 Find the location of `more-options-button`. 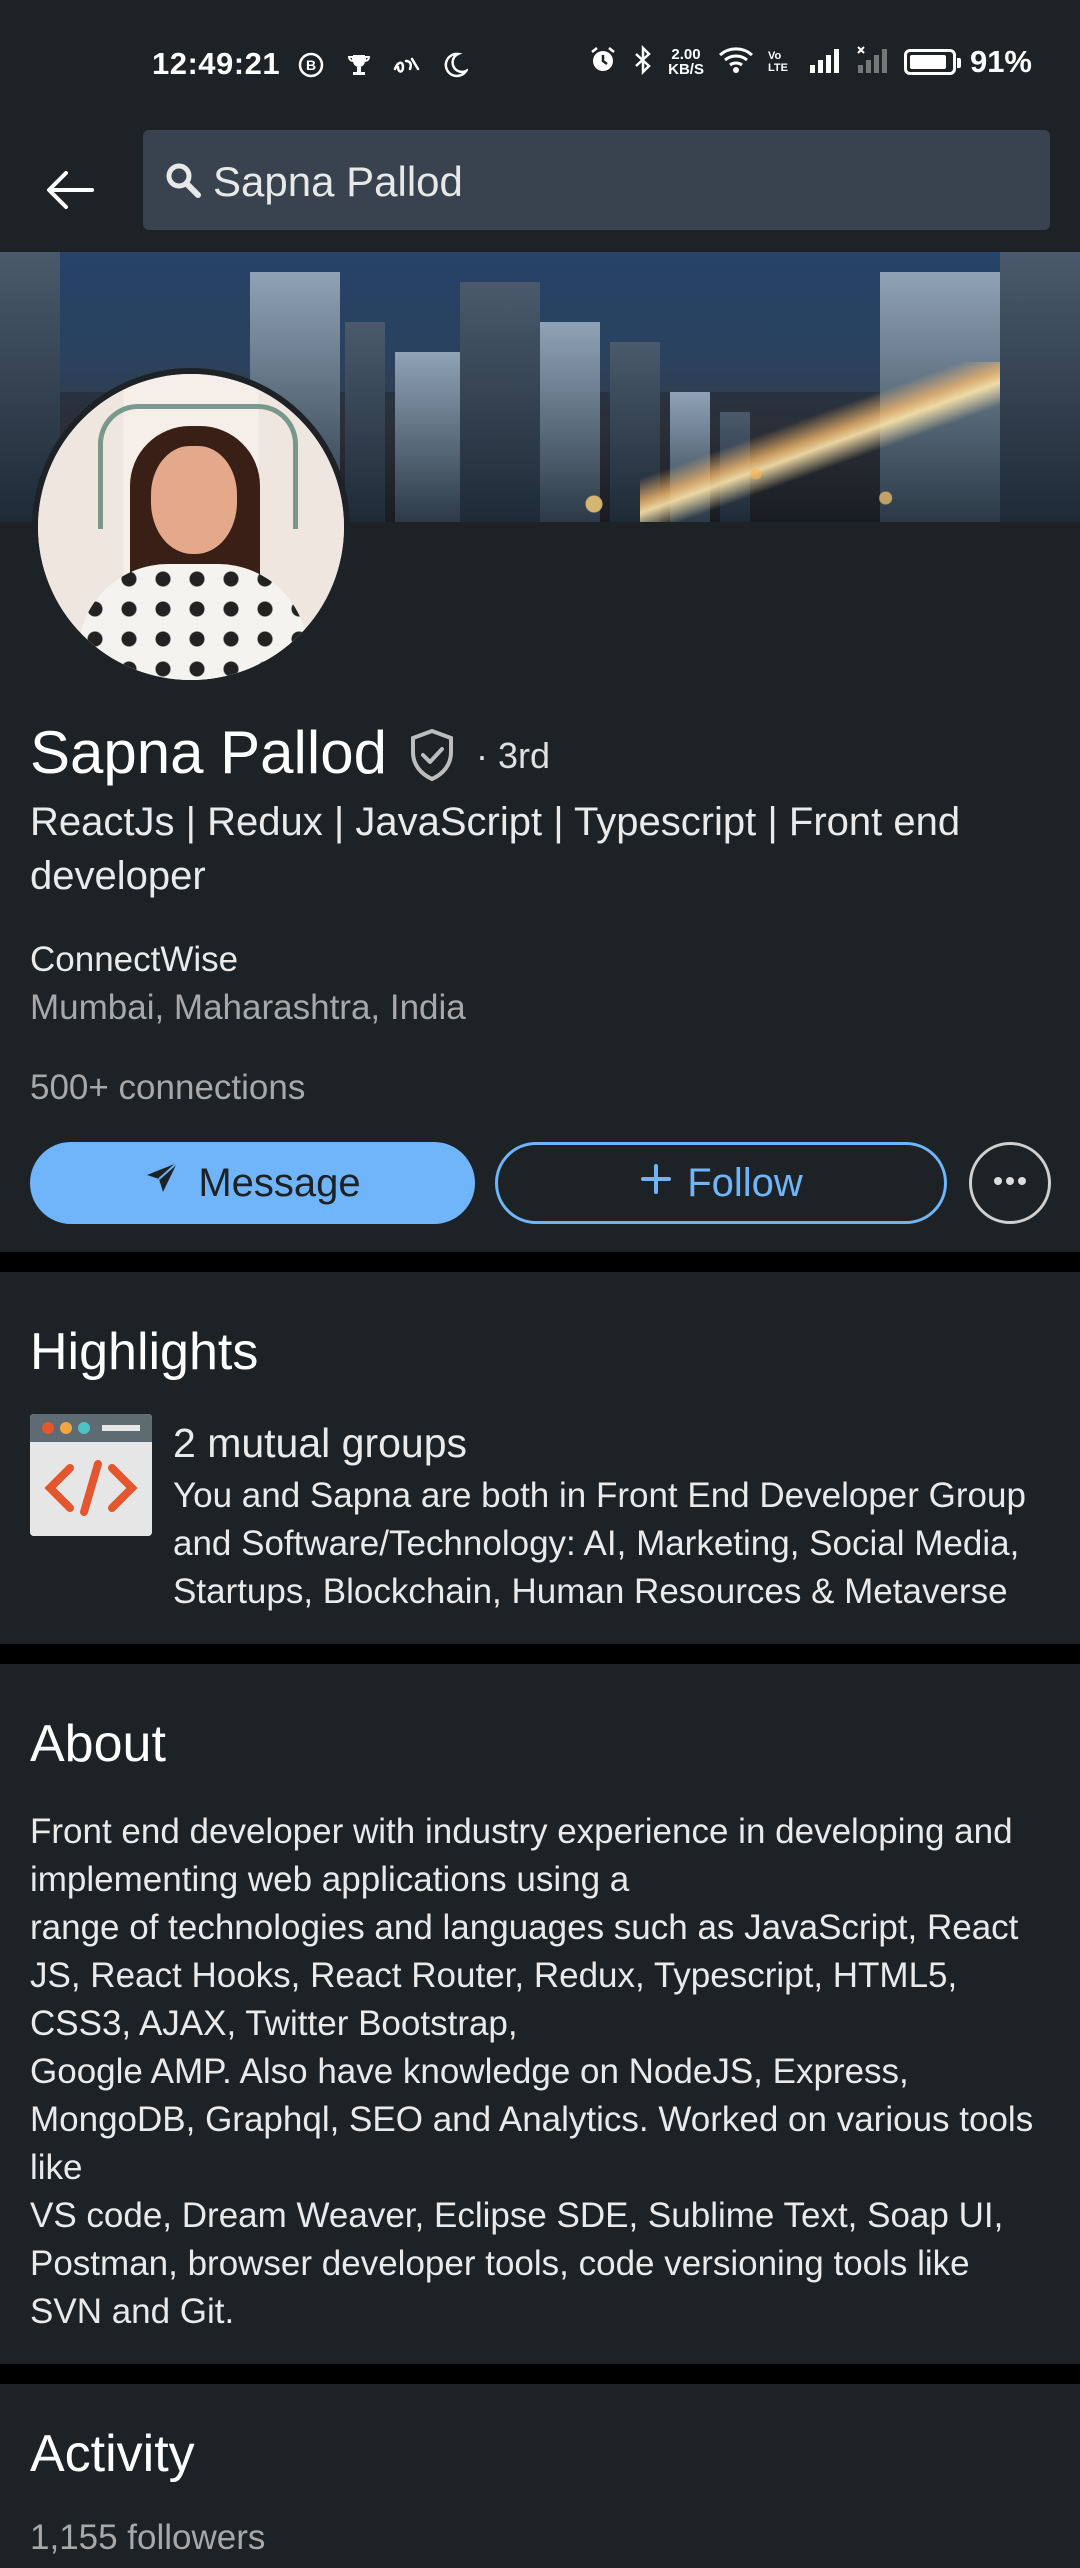

more-options-button is located at coordinates (1010, 1183).